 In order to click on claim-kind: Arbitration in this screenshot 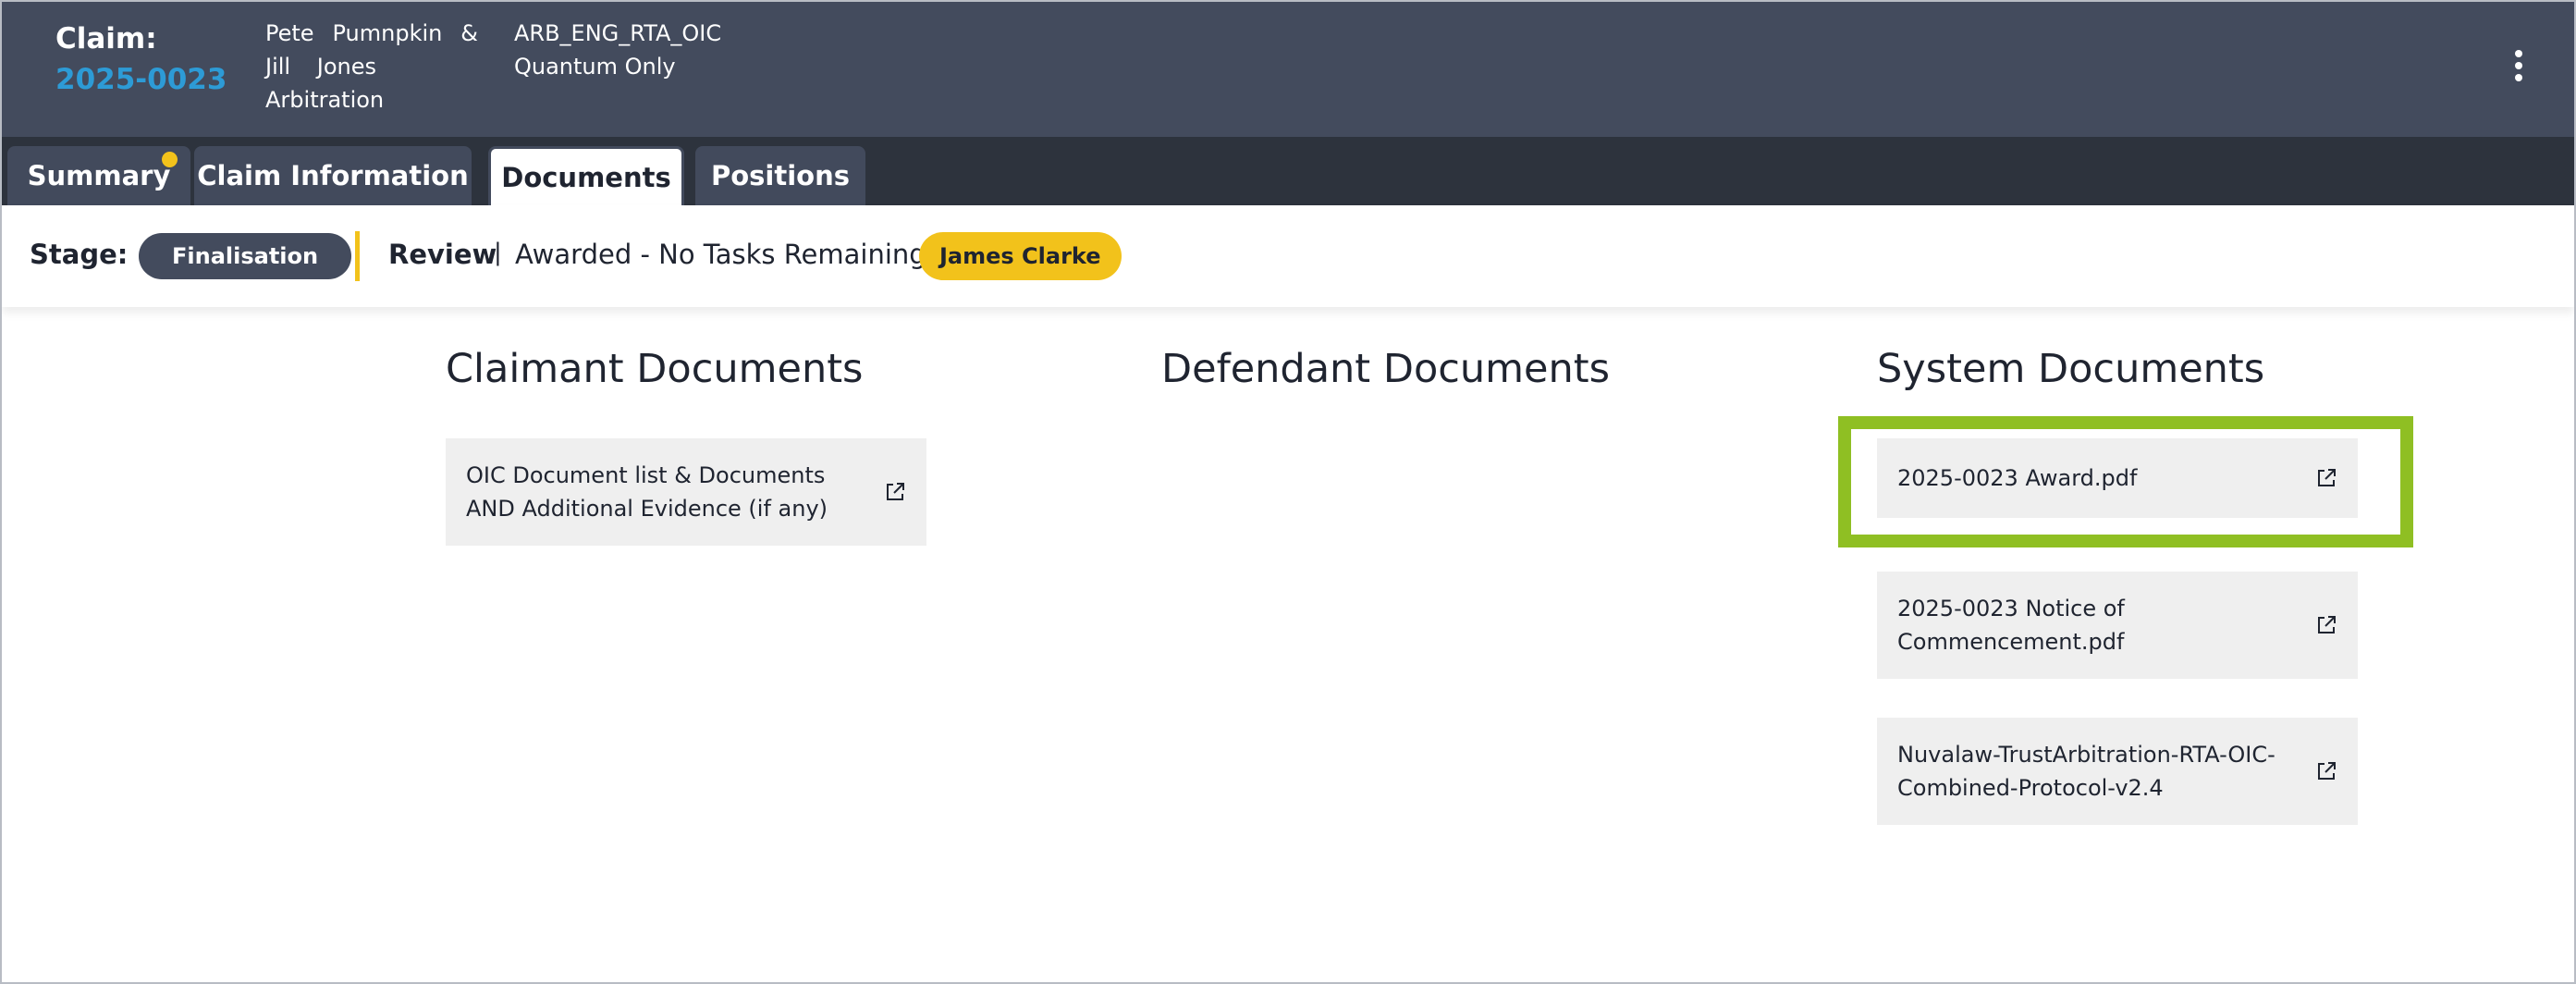, I will do `click(325, 100)`.